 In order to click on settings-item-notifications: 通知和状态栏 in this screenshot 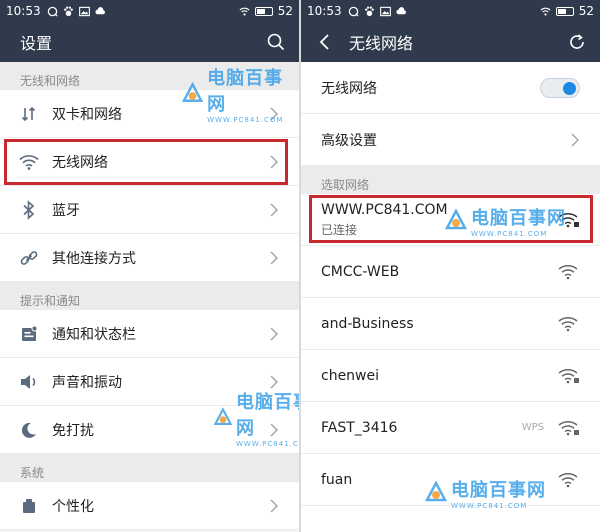, I will do `click(149, 334)`.